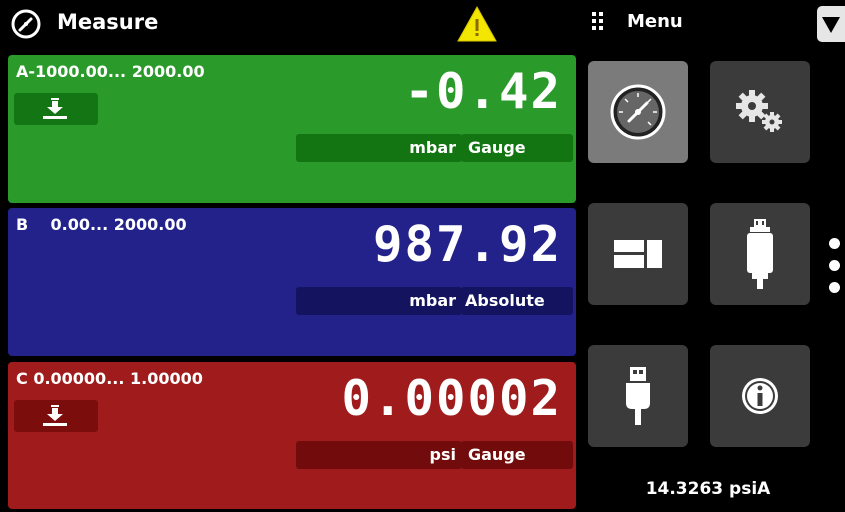  I want to click on dropdown-button, so click(831, 24).